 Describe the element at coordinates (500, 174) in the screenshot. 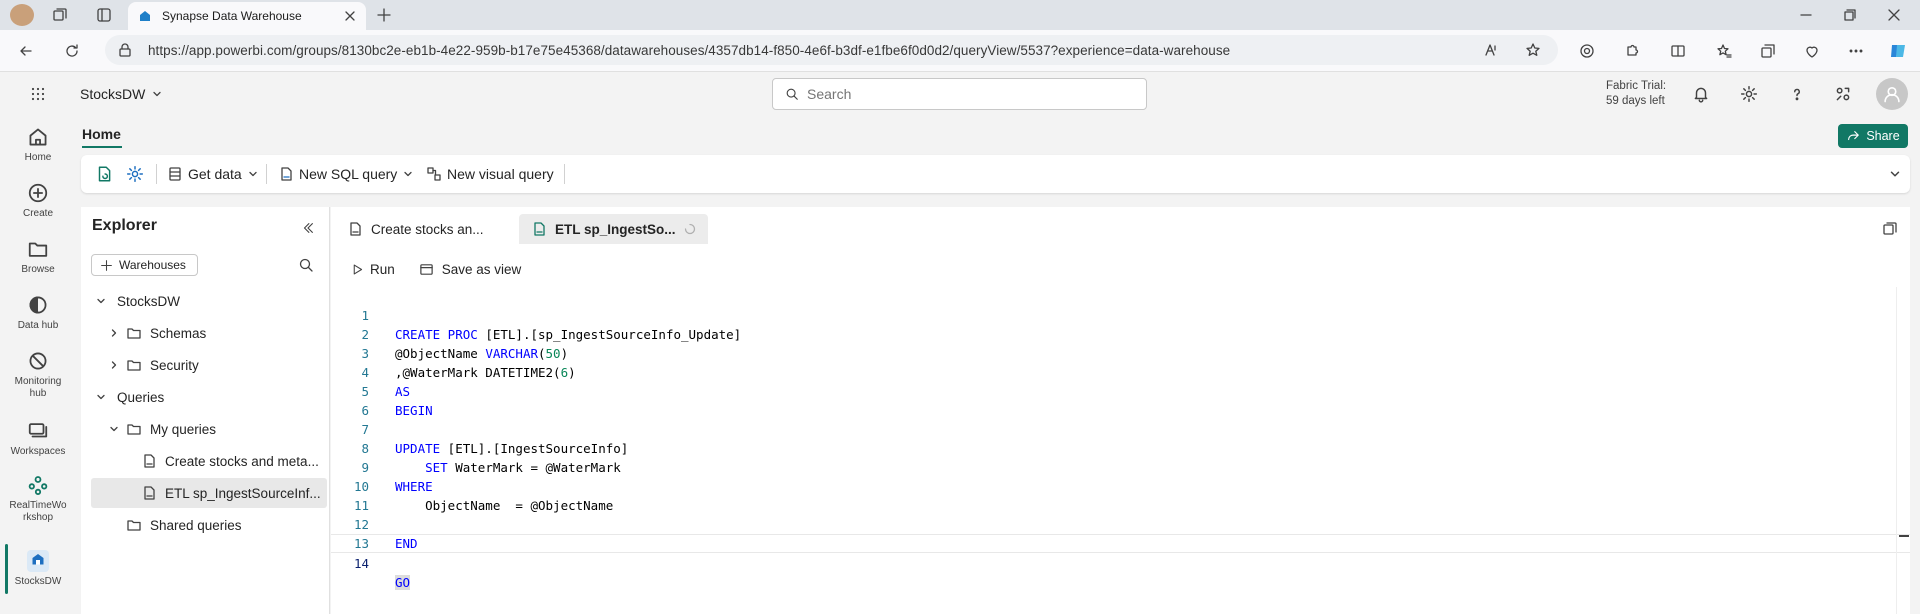

I see `new-visual-query-label: New visual query` at that location.